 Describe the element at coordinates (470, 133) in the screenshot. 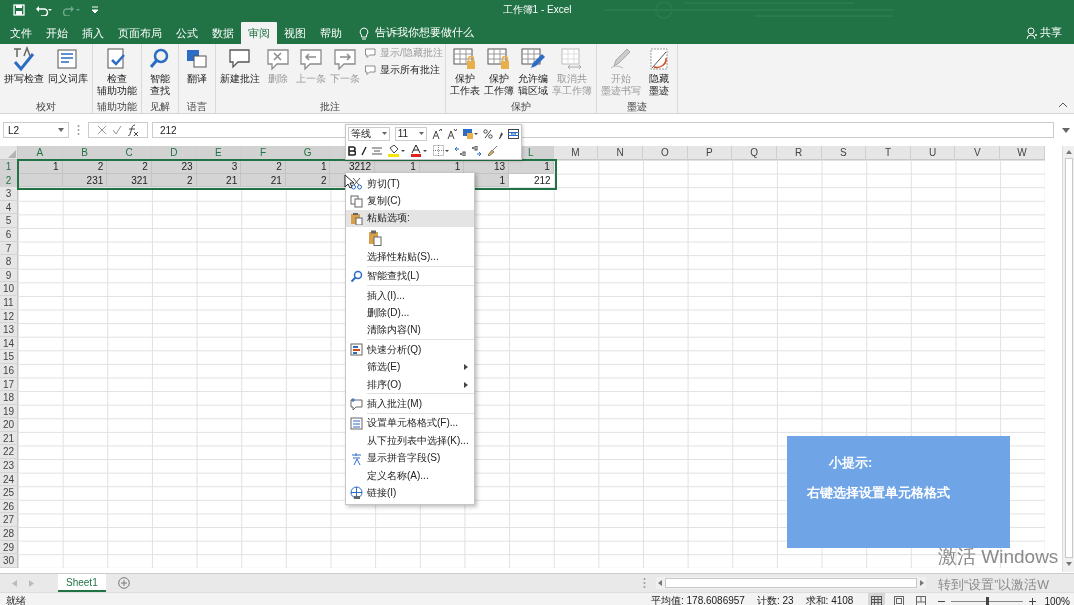

I see `number-format-icon` at that location.